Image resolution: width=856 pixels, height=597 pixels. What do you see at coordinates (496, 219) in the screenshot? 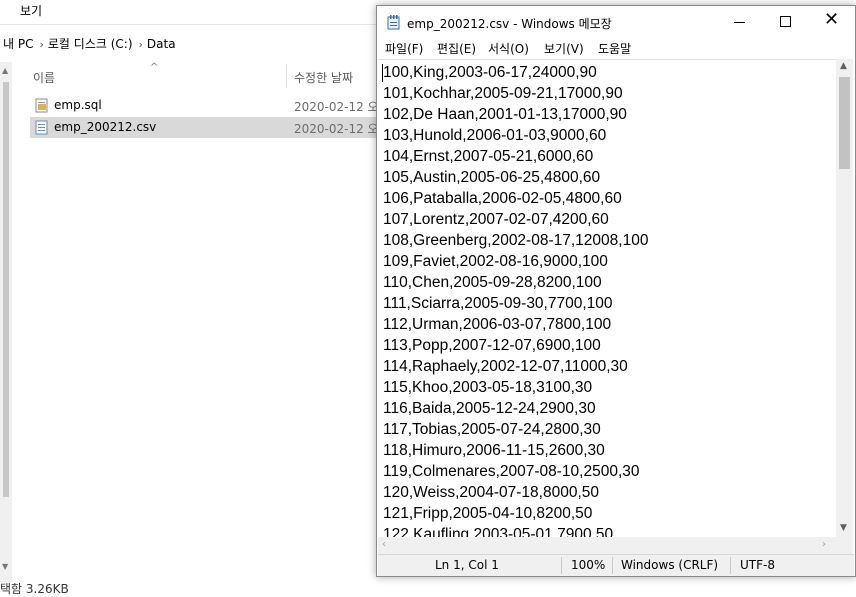
I see `text-line: 107,Lorentz,2007-02-07,4200,60` at bounding box center [496, 219].